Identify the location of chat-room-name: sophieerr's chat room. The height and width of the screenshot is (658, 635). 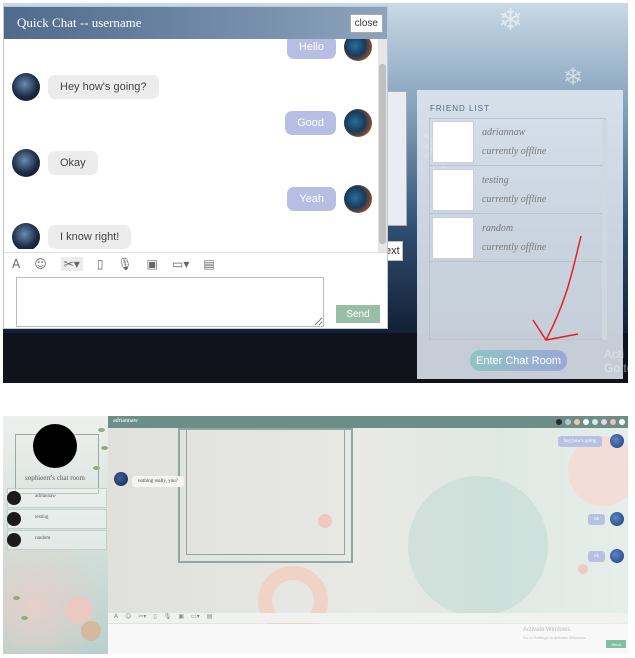
(55, 478).